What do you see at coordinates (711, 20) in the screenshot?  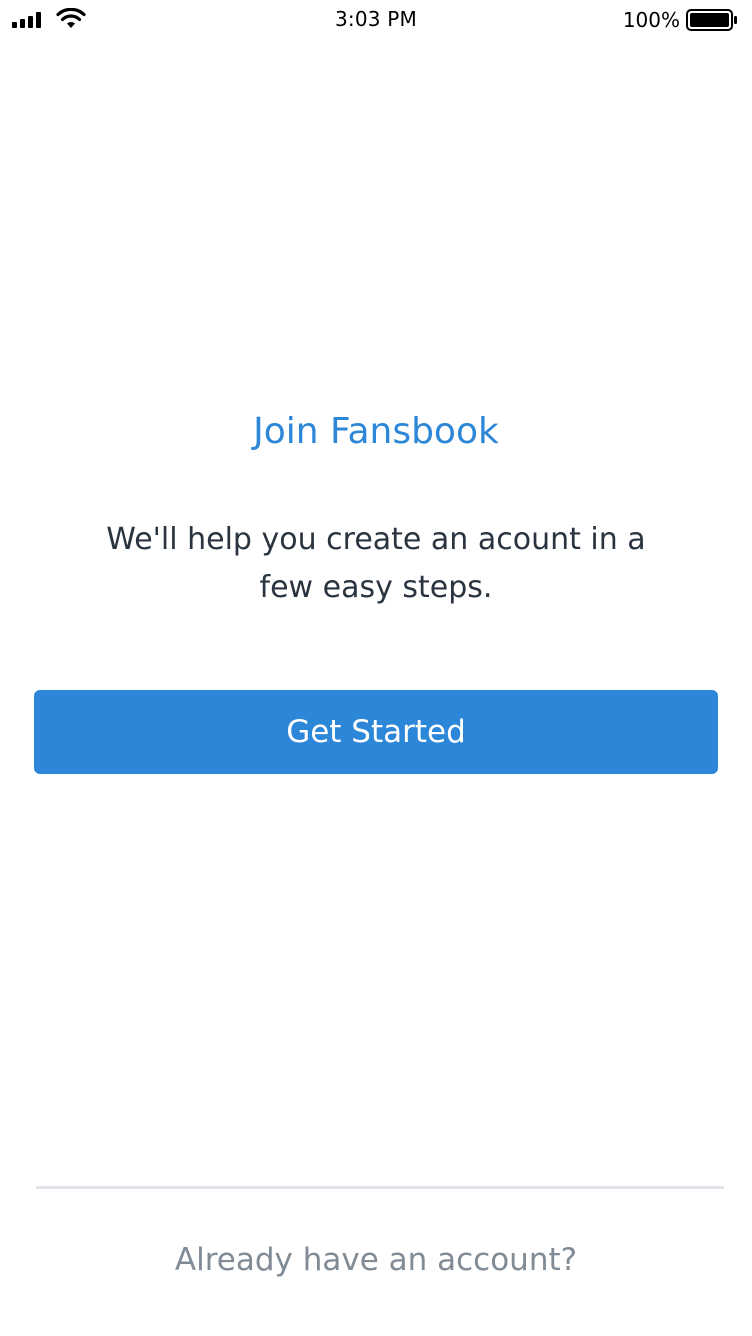 I see `battery-icon` at bounding box center [711, 20].